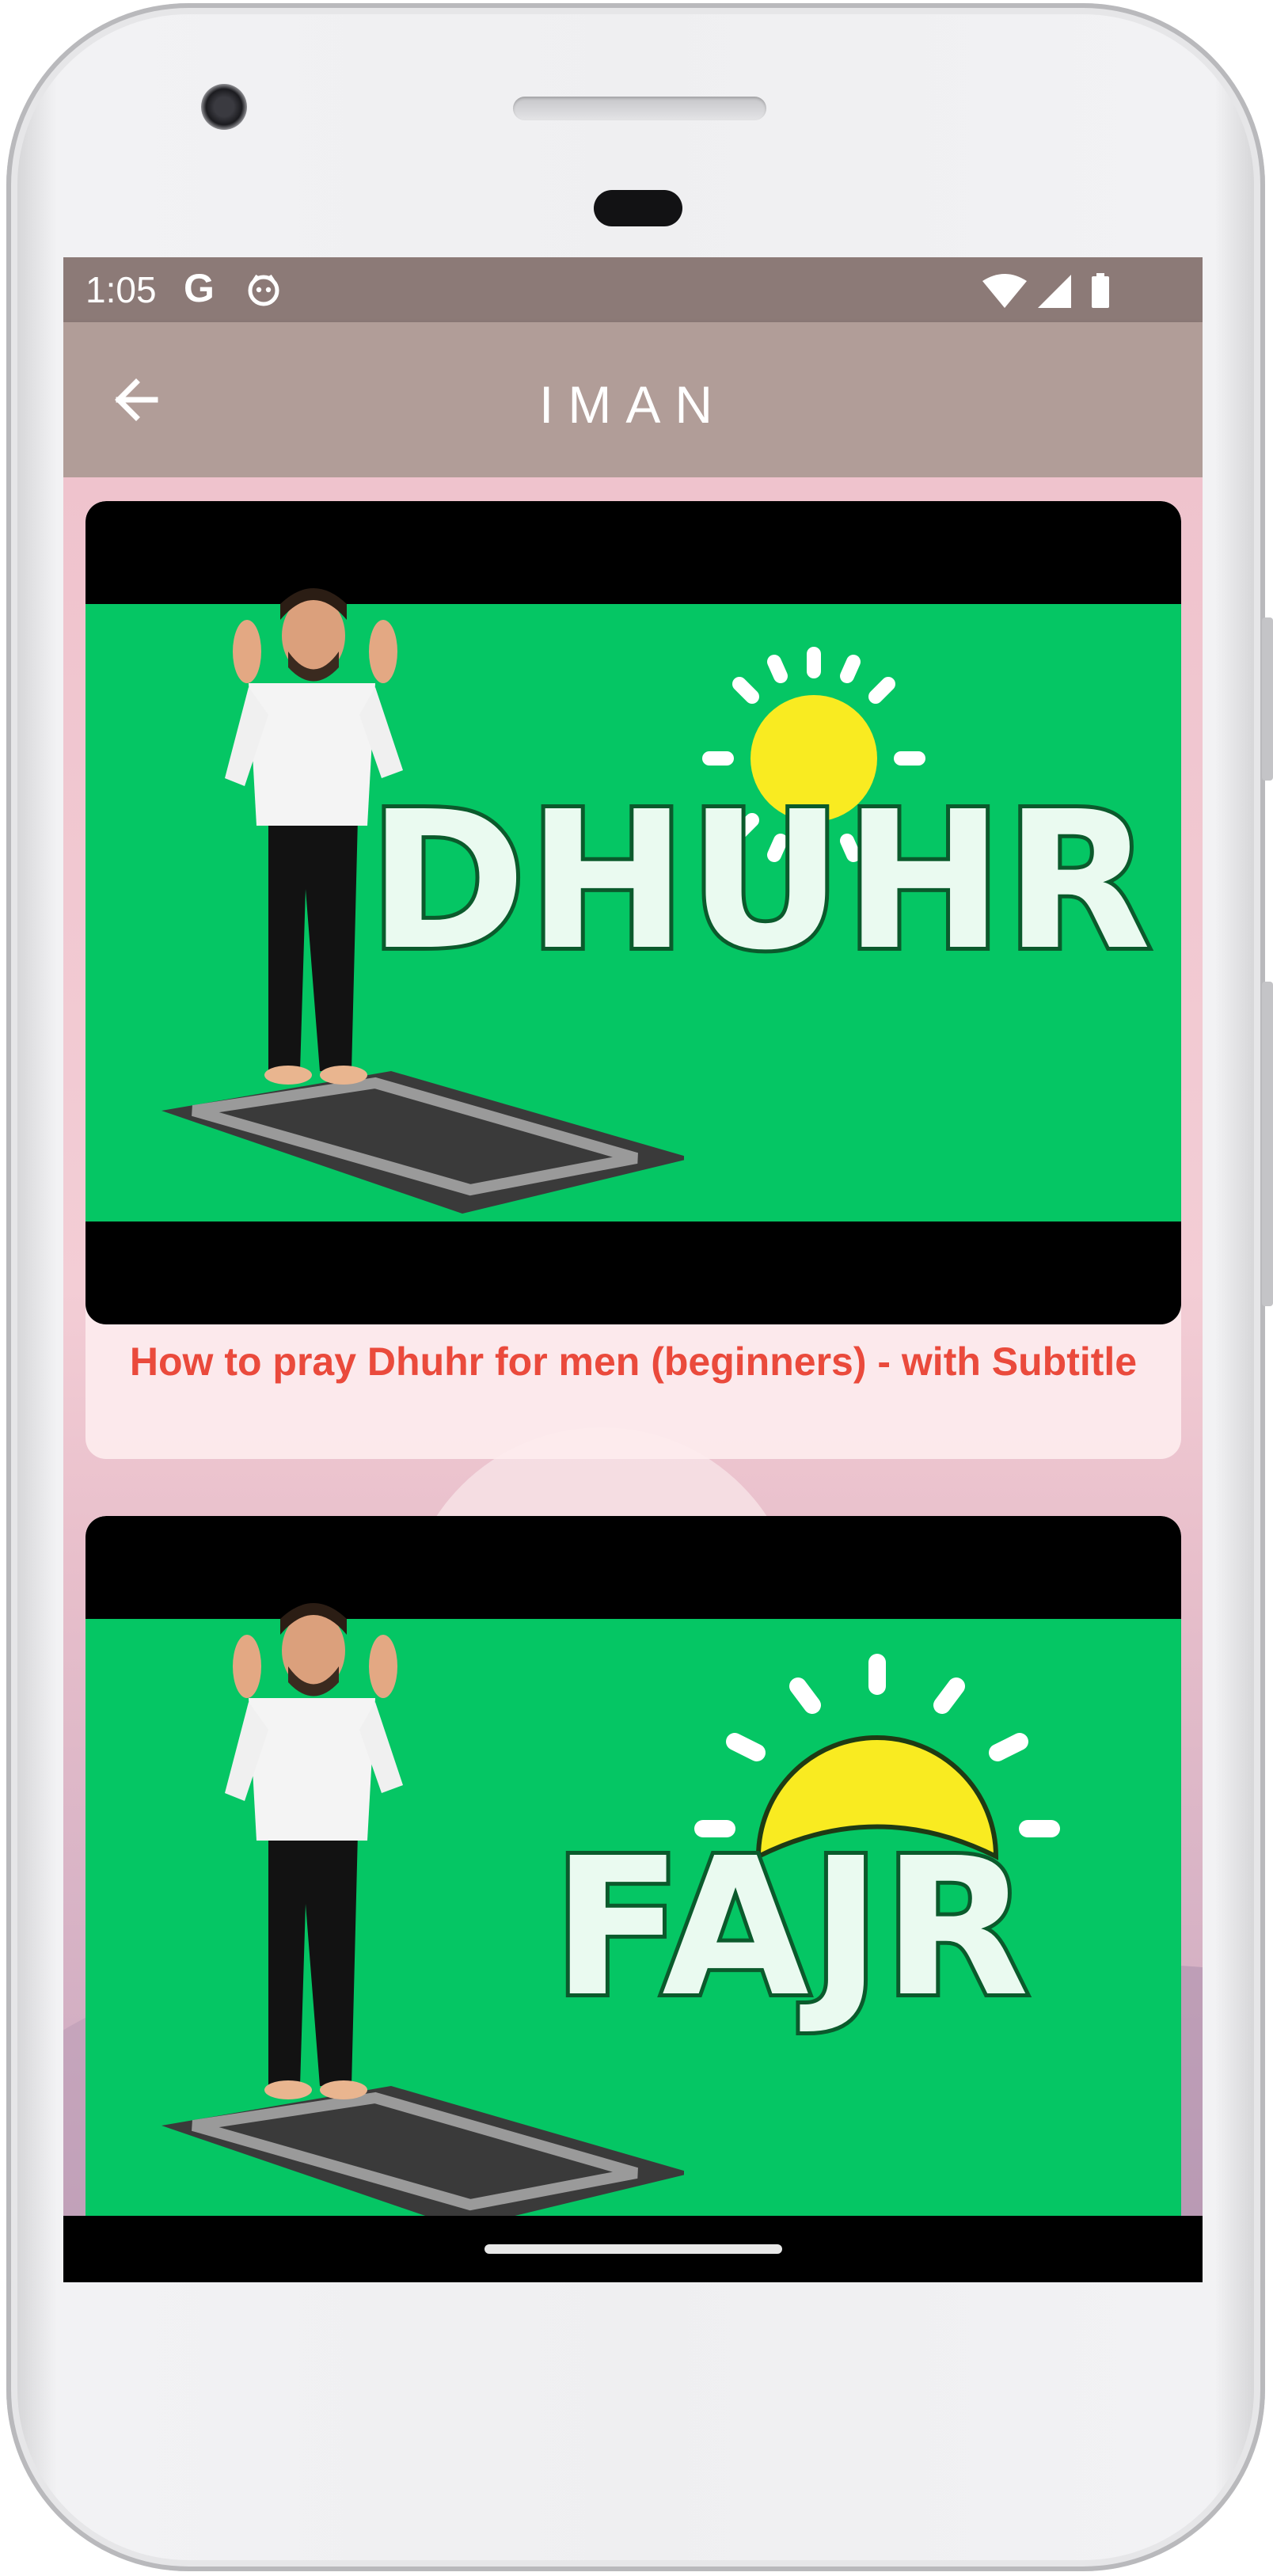  What do you see at coordinates (1267, 1144) in the screenshot?
I see `volume-button` at bounding box center [1267, 1144].